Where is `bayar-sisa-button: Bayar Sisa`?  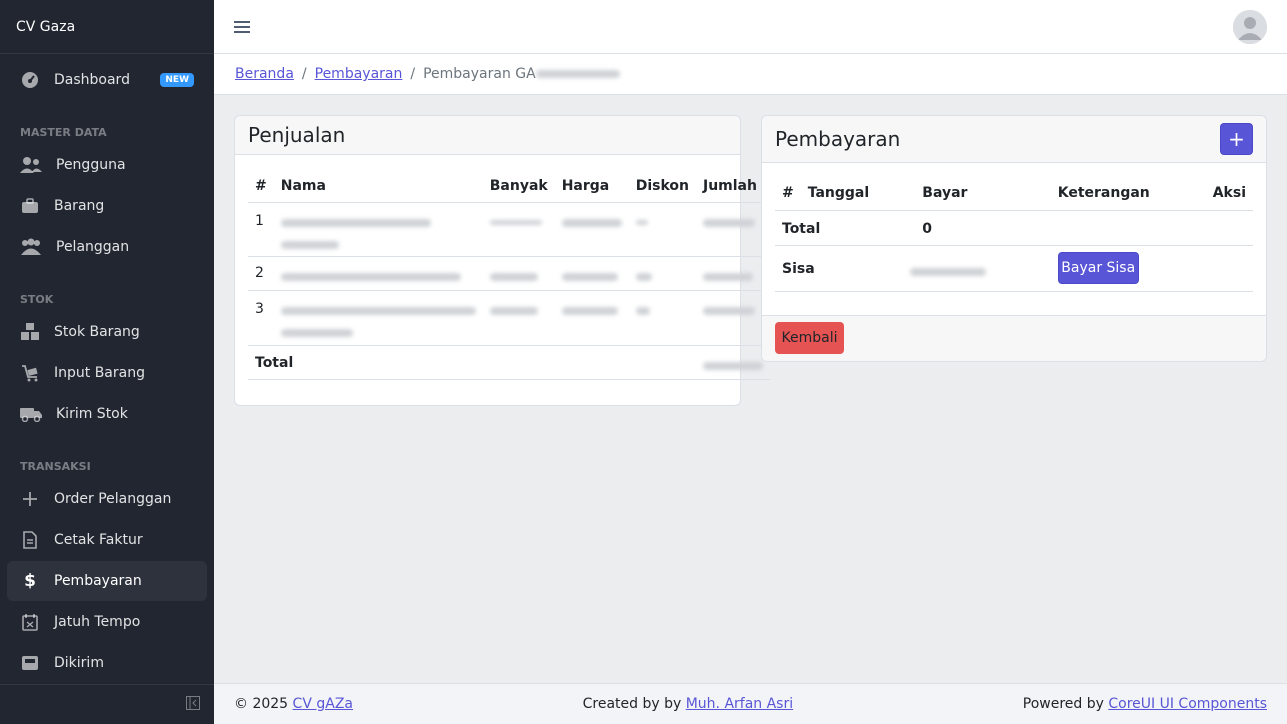 bayar-sisa-button: Bayar Sisa is located at coordinates (1098, 267).